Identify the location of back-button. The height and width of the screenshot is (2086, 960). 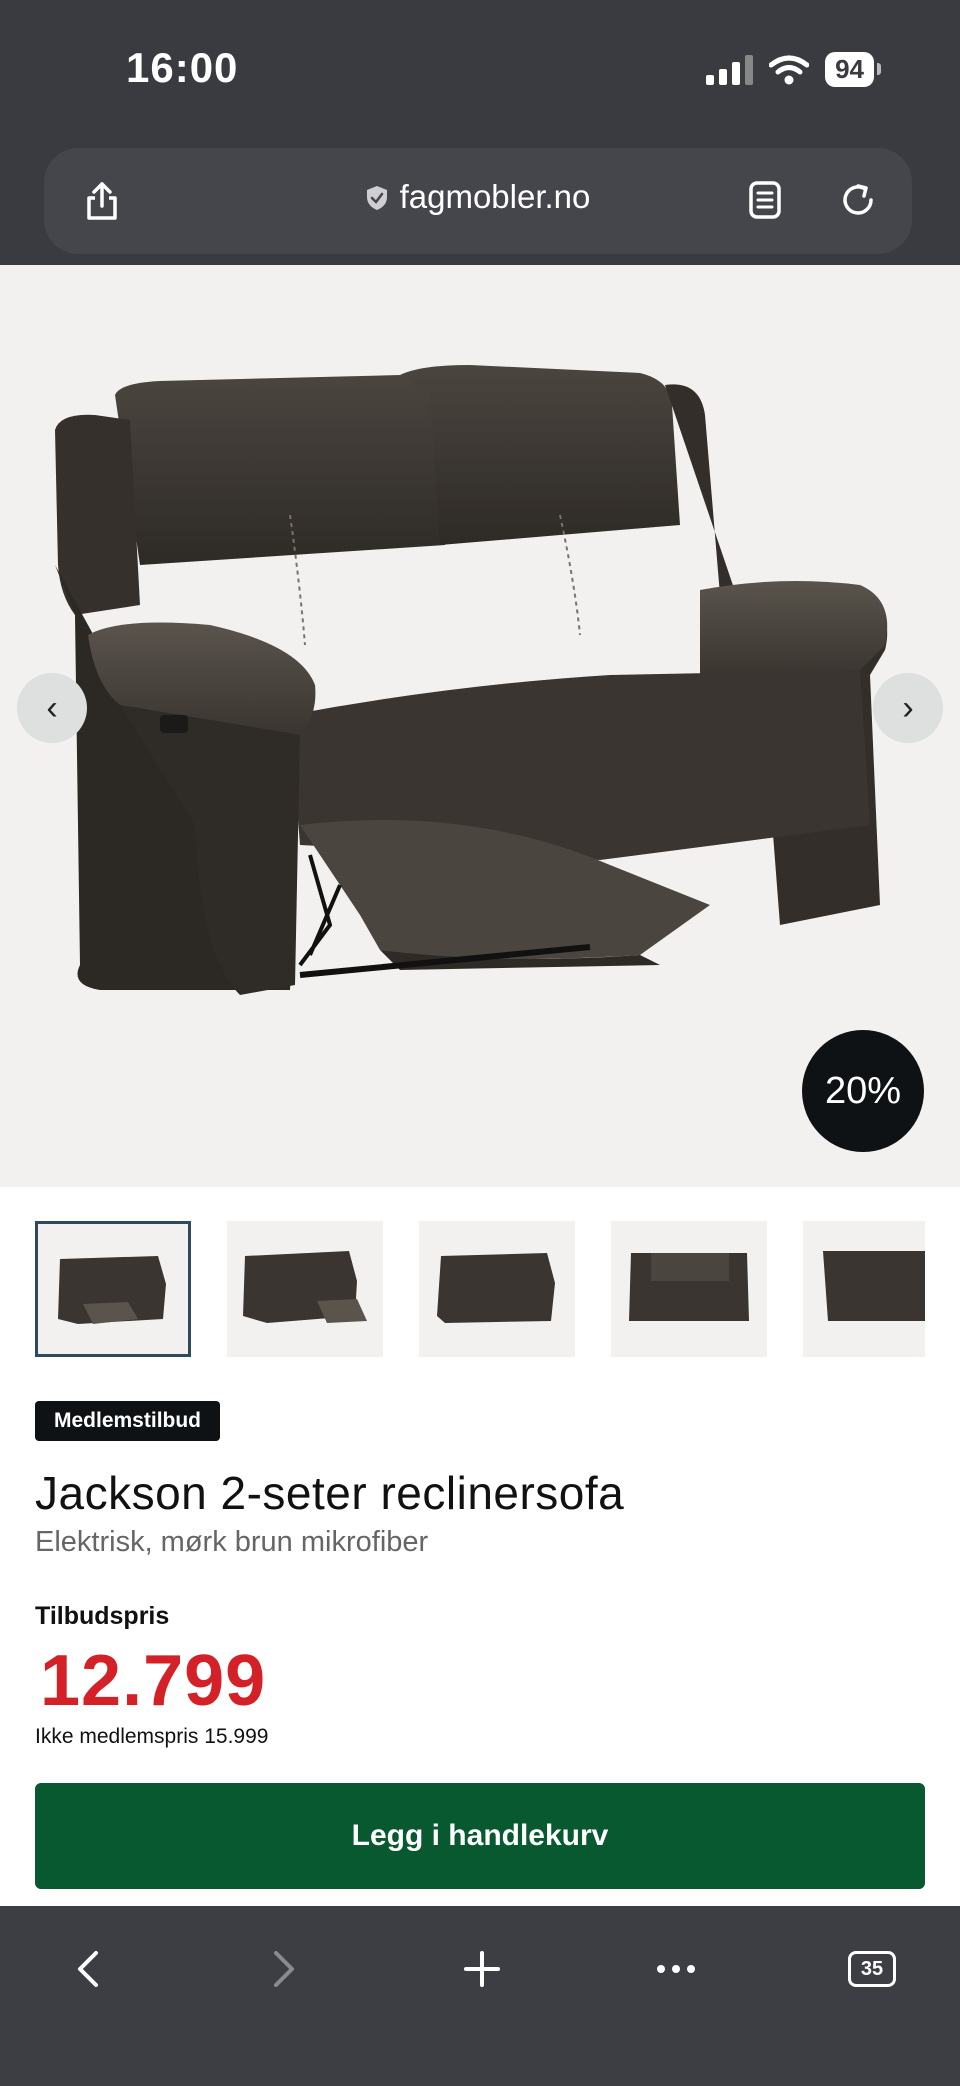
(88, 1969).